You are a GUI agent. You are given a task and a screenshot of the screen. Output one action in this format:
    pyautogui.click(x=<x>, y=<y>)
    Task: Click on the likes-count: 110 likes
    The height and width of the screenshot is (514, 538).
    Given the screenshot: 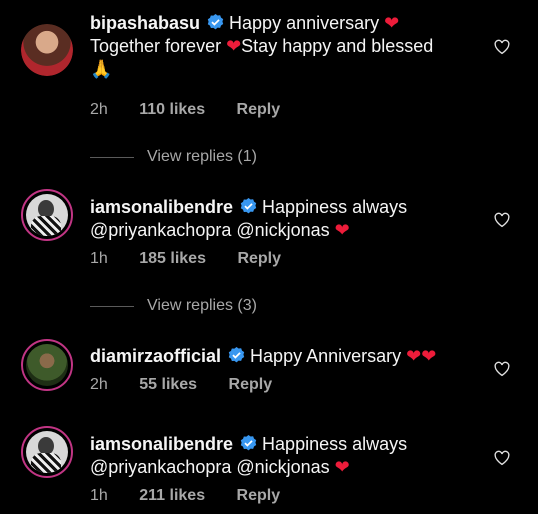 What is the action you would take?
    pyautogui.click(x=172, y=109)
    